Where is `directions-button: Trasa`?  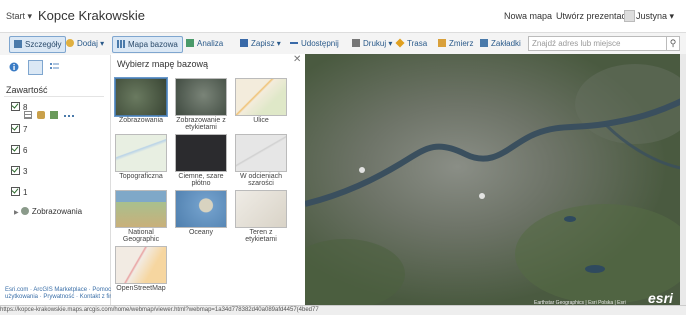 directions-button: Trasa is located at coordinates (411, 43).